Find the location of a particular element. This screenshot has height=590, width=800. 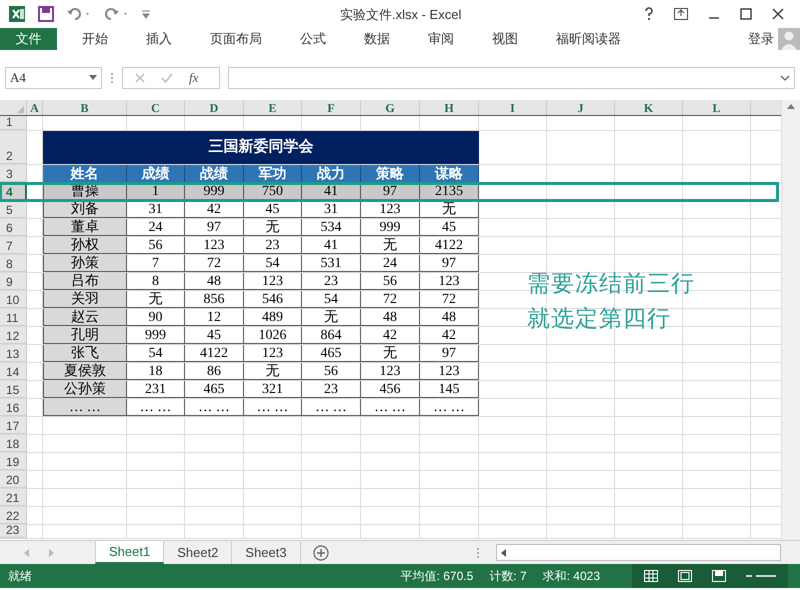

redo-icon is located at coordinates (117, 14).